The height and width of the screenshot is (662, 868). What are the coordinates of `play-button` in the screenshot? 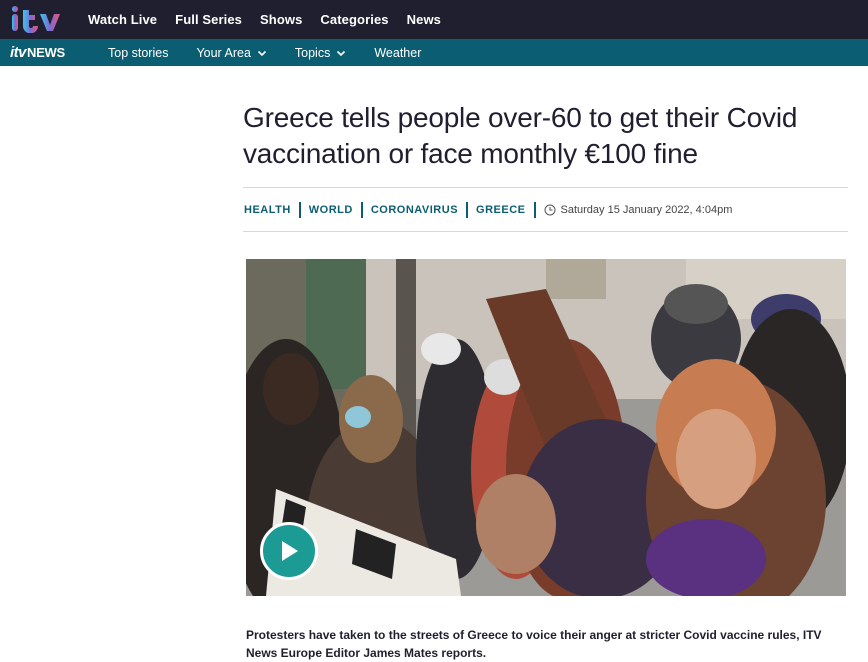 It's located at (289, 551).